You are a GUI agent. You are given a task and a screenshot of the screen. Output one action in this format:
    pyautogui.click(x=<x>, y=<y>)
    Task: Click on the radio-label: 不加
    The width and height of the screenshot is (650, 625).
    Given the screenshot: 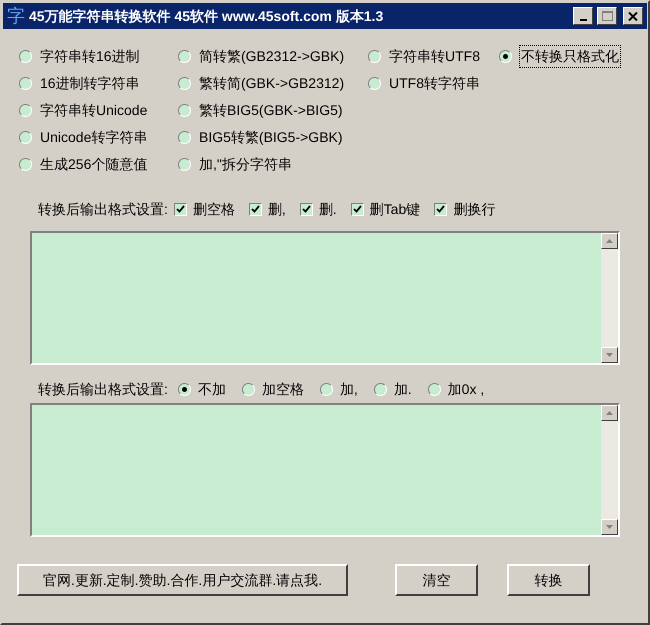 What is the action you would take?
    pyautogui.click(x=212, y=389)
    